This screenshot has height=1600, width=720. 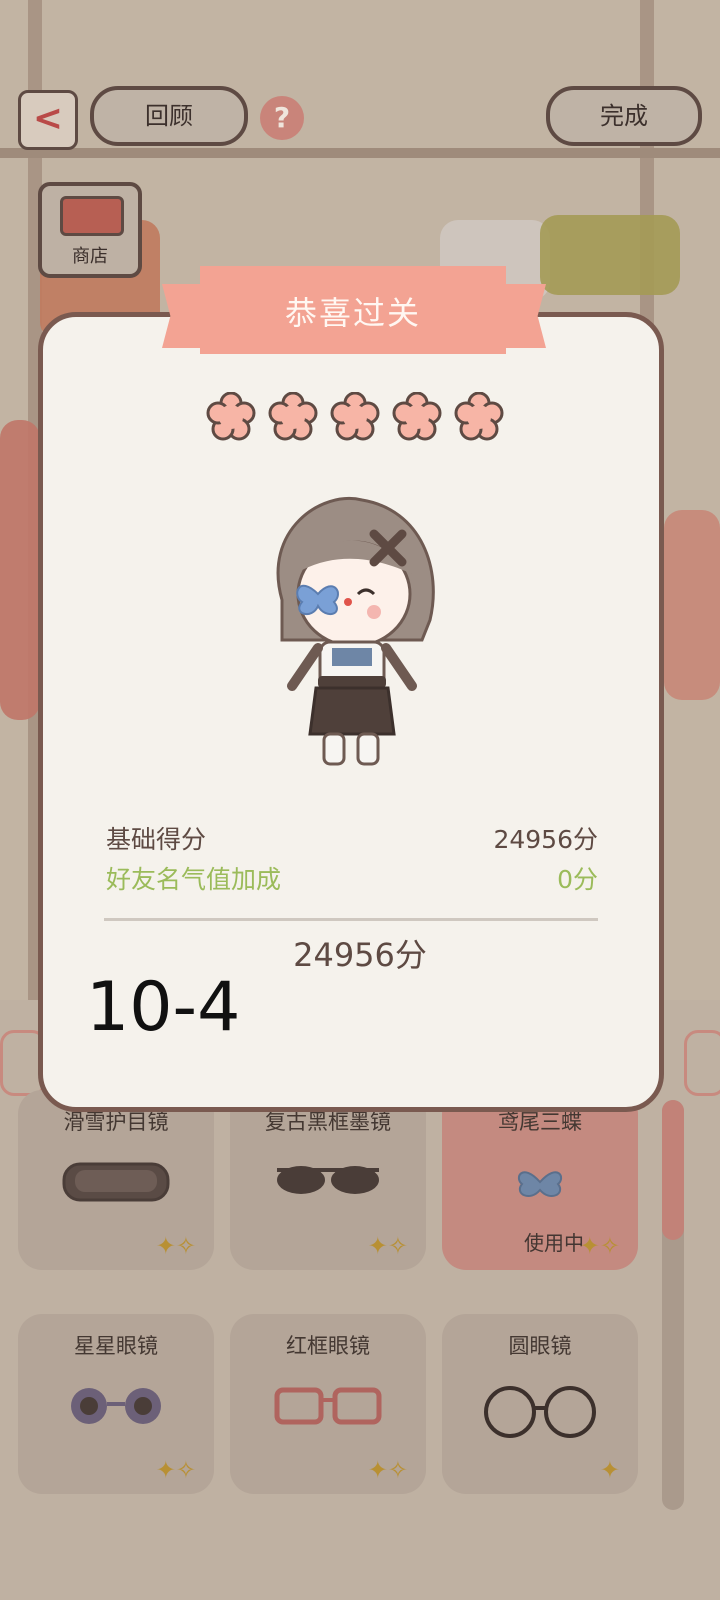 I want to click on round-glasses-icon, so click(x=540, y=1414).